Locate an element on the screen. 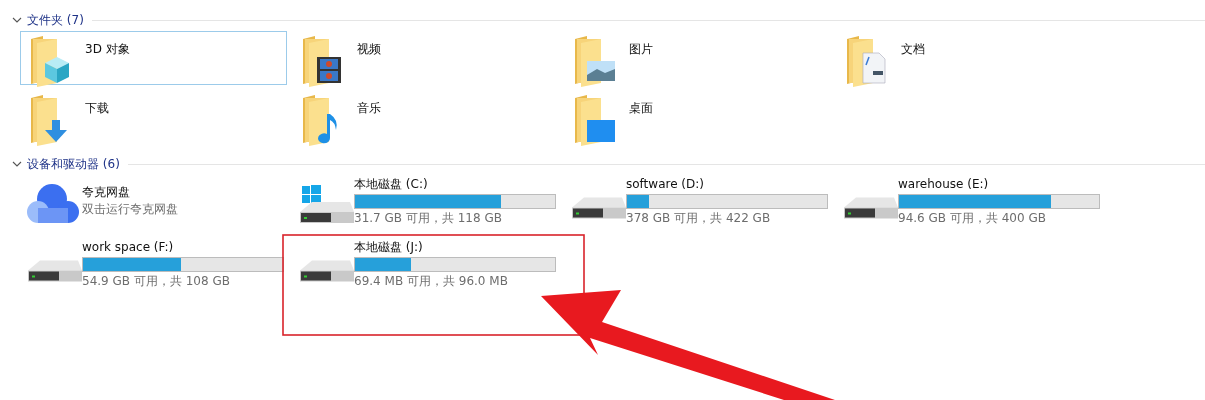 This screenshot has height=400, width=1205. folder-name: 图片 is located at coordinates (641, 49).